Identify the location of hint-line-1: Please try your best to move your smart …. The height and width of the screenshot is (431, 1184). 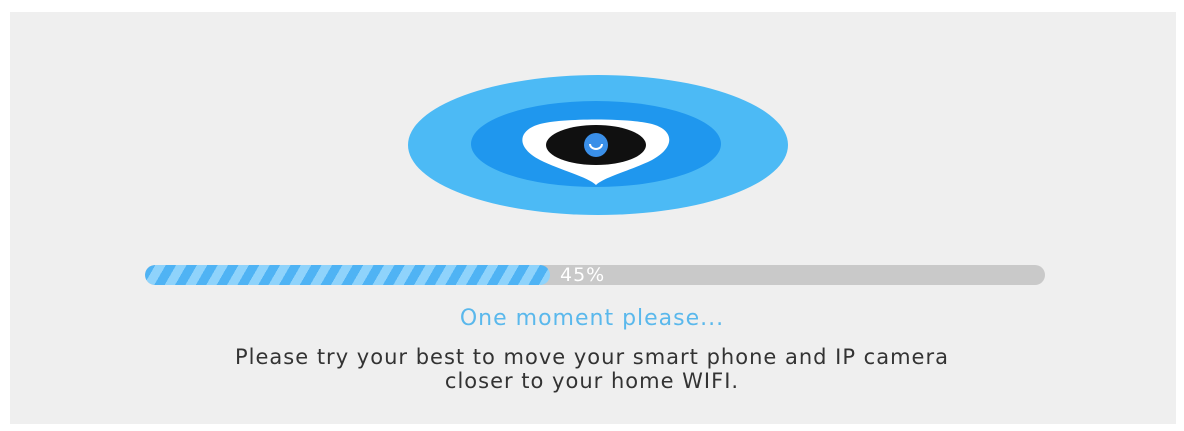
(592, 357).